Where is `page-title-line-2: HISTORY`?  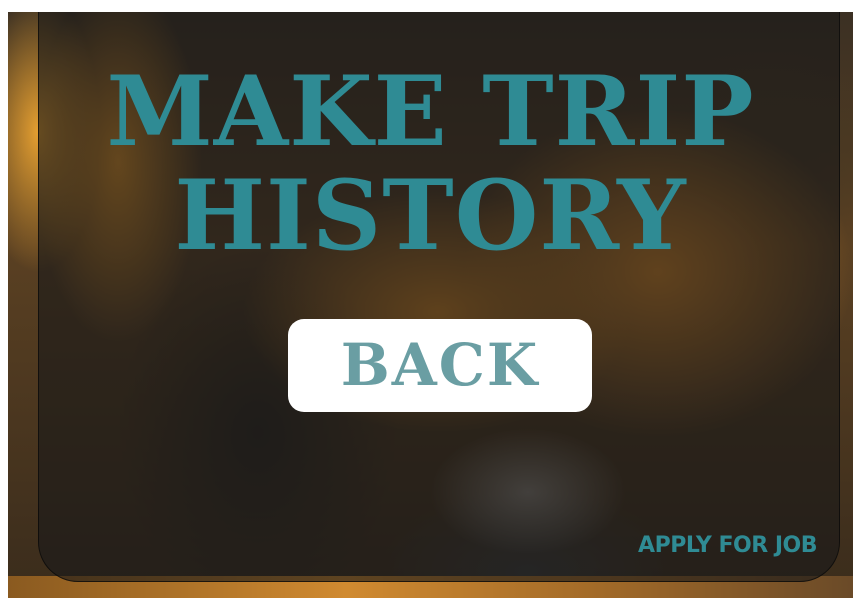 page-title-line-2: HISTORY is located at coordinates (430, 215).